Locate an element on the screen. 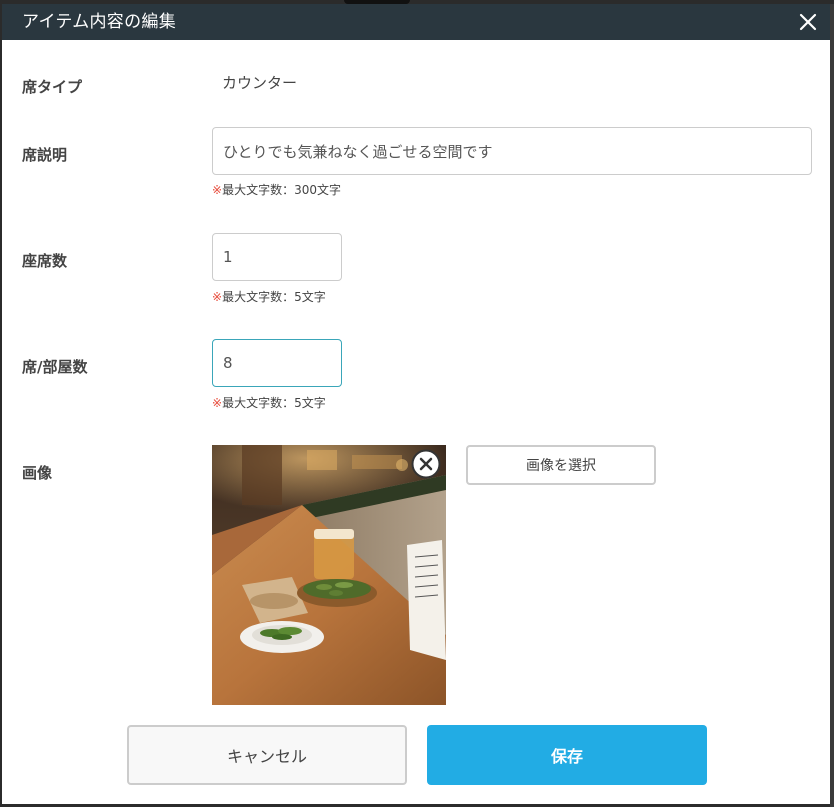 This screenshot has width=834, height=807. room-count-hint: ※最大文字数：5文字 is located at coordinates (269, 402).